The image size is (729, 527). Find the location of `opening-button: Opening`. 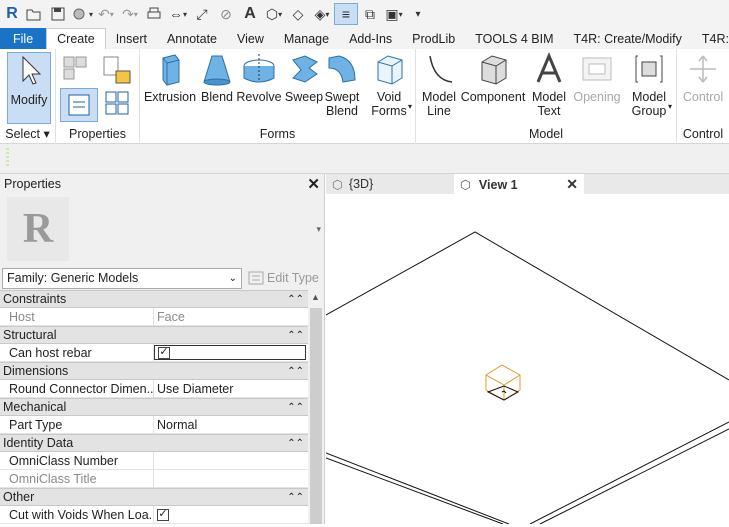

opening-button: Opening is located at coordinates (597, 78).